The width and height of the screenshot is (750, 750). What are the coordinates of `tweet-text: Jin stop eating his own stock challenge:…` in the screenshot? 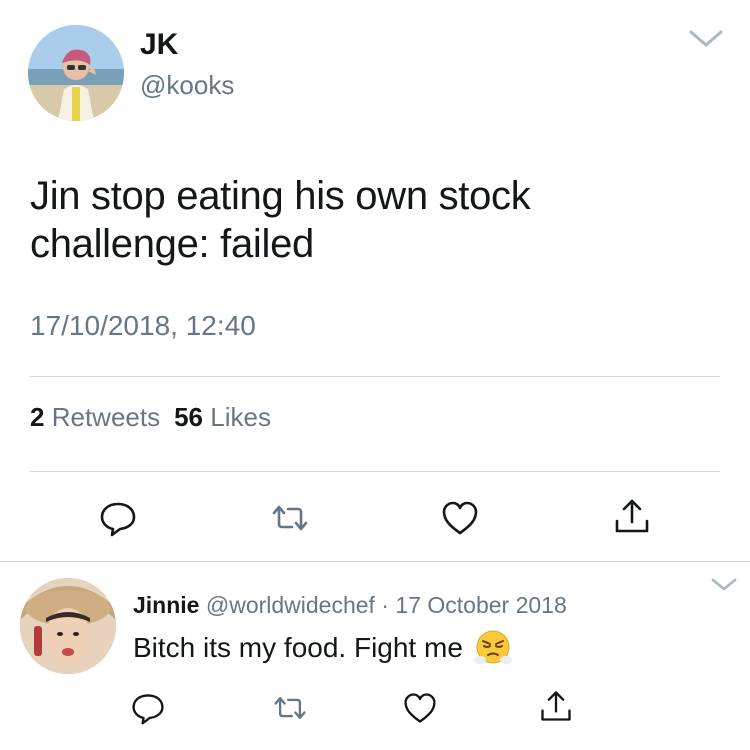 It's located at (280, 220).